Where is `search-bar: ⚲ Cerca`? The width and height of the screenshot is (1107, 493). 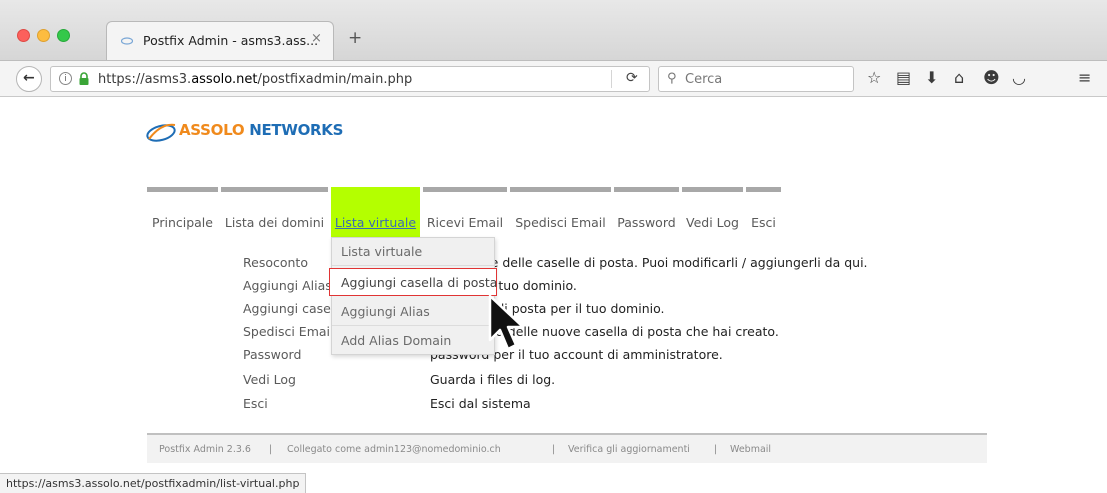 search-bar: ⚲ Cerca is located at coordinates (756, 79).